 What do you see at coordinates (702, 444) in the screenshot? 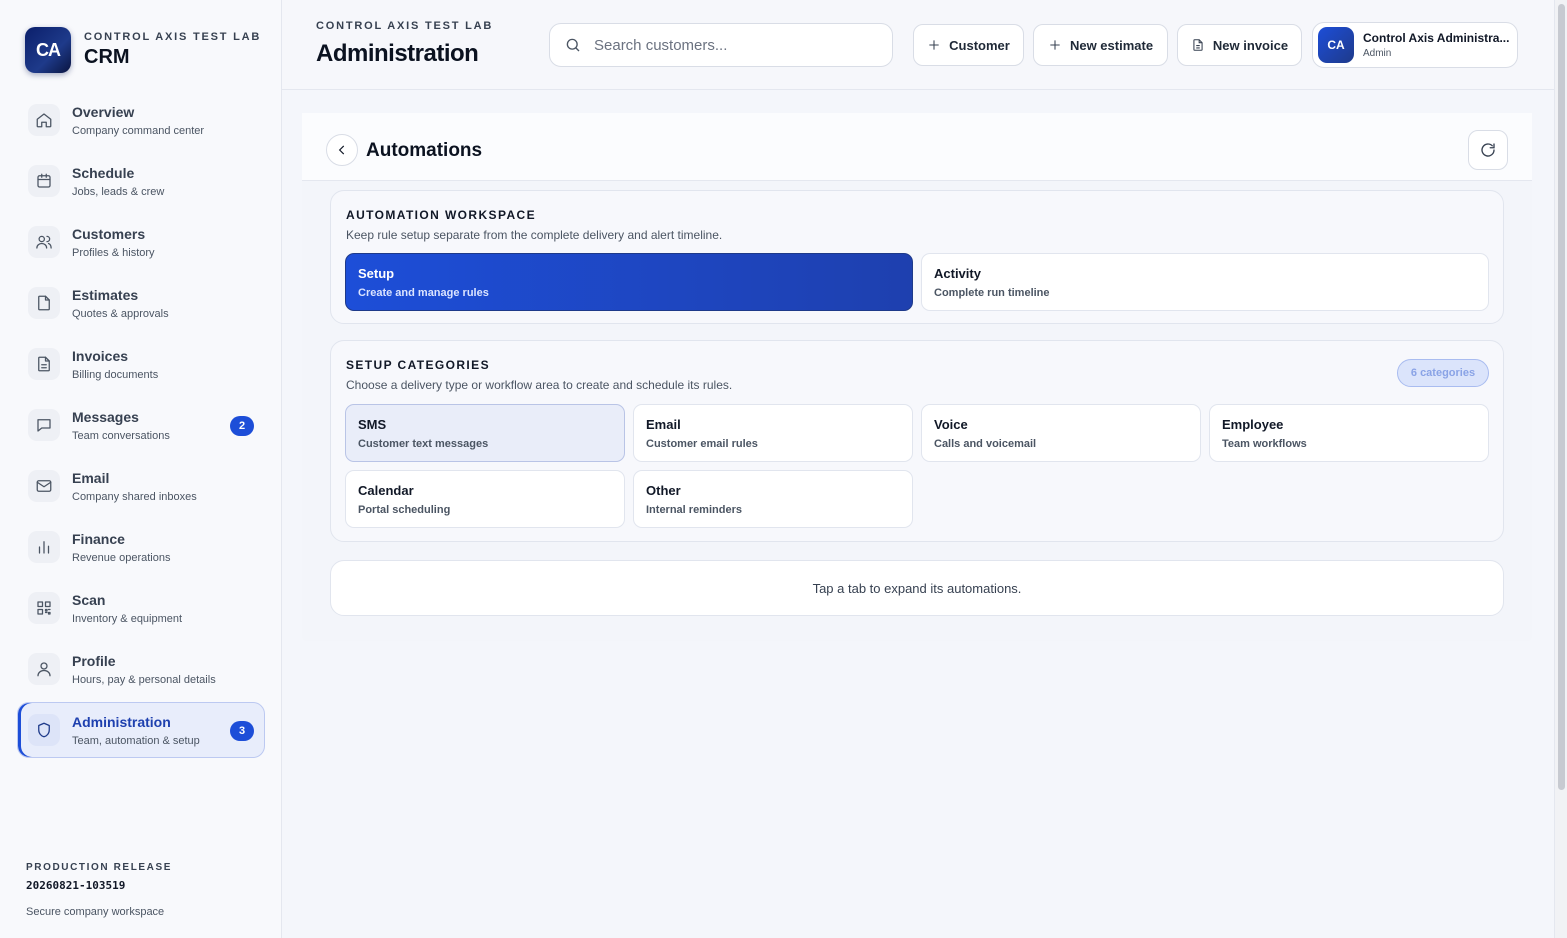
I see `category-sub: Customer email rules` at bounding box center [702, 444].